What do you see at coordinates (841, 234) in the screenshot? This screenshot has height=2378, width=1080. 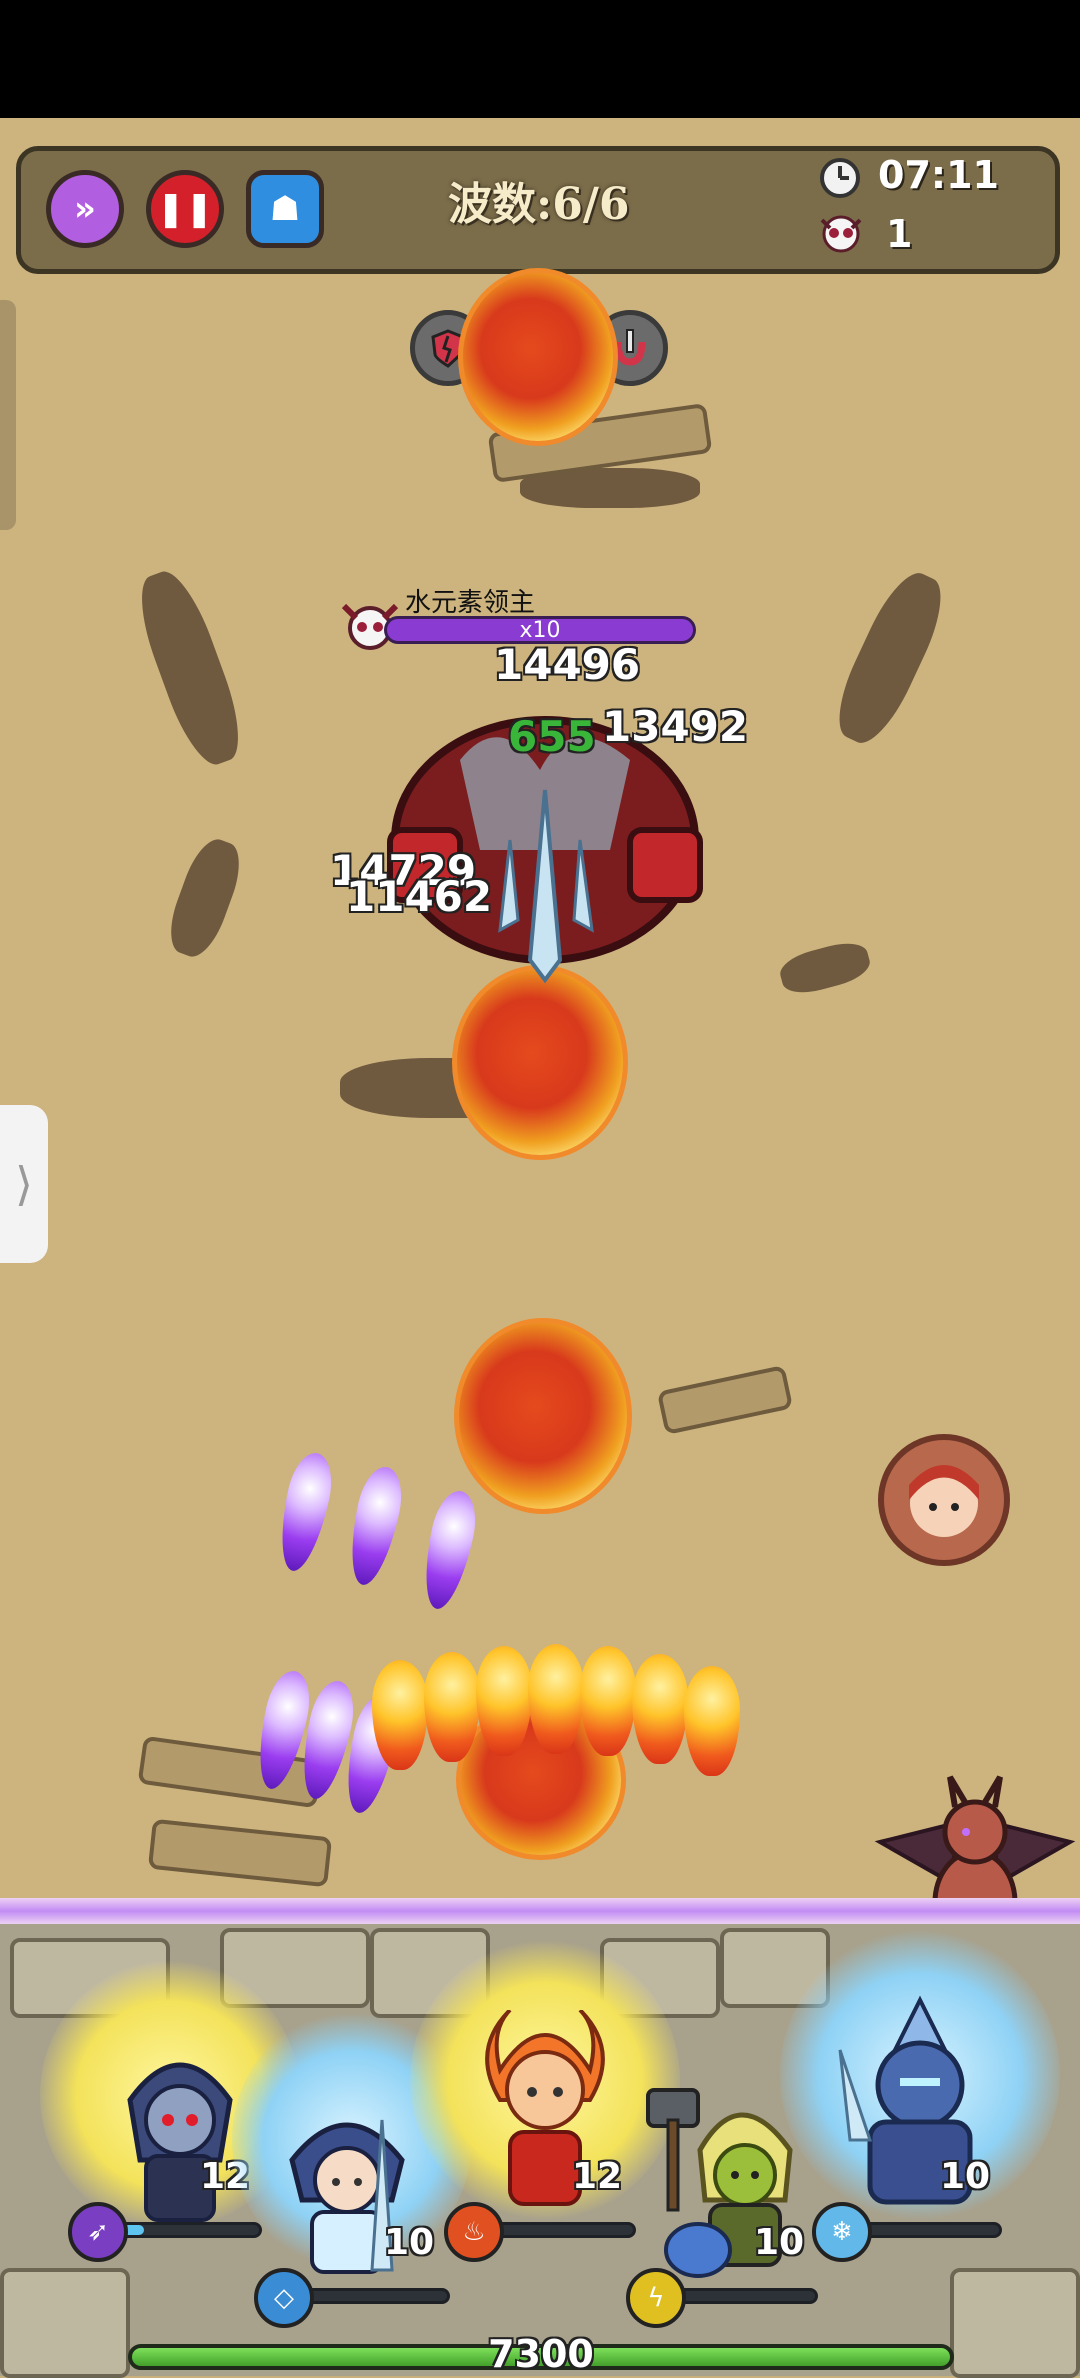 I see `skull-icon` at bounding box center [841, 234].